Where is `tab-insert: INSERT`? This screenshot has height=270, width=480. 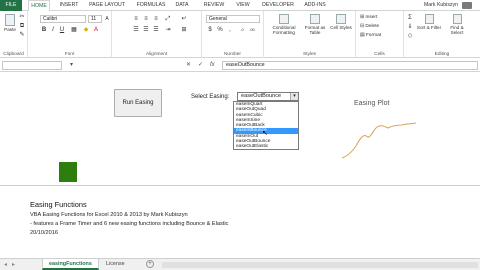
tab-insert: INSERT is located at coordinates (69, 5).